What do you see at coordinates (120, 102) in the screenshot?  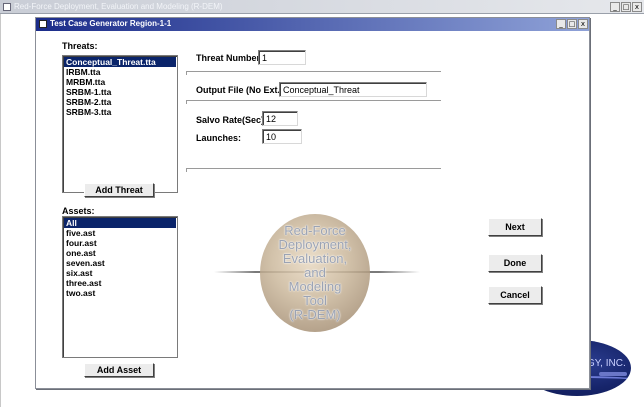 I see `list-item: SRBM-2.tta` at bounding box center [120, 102].